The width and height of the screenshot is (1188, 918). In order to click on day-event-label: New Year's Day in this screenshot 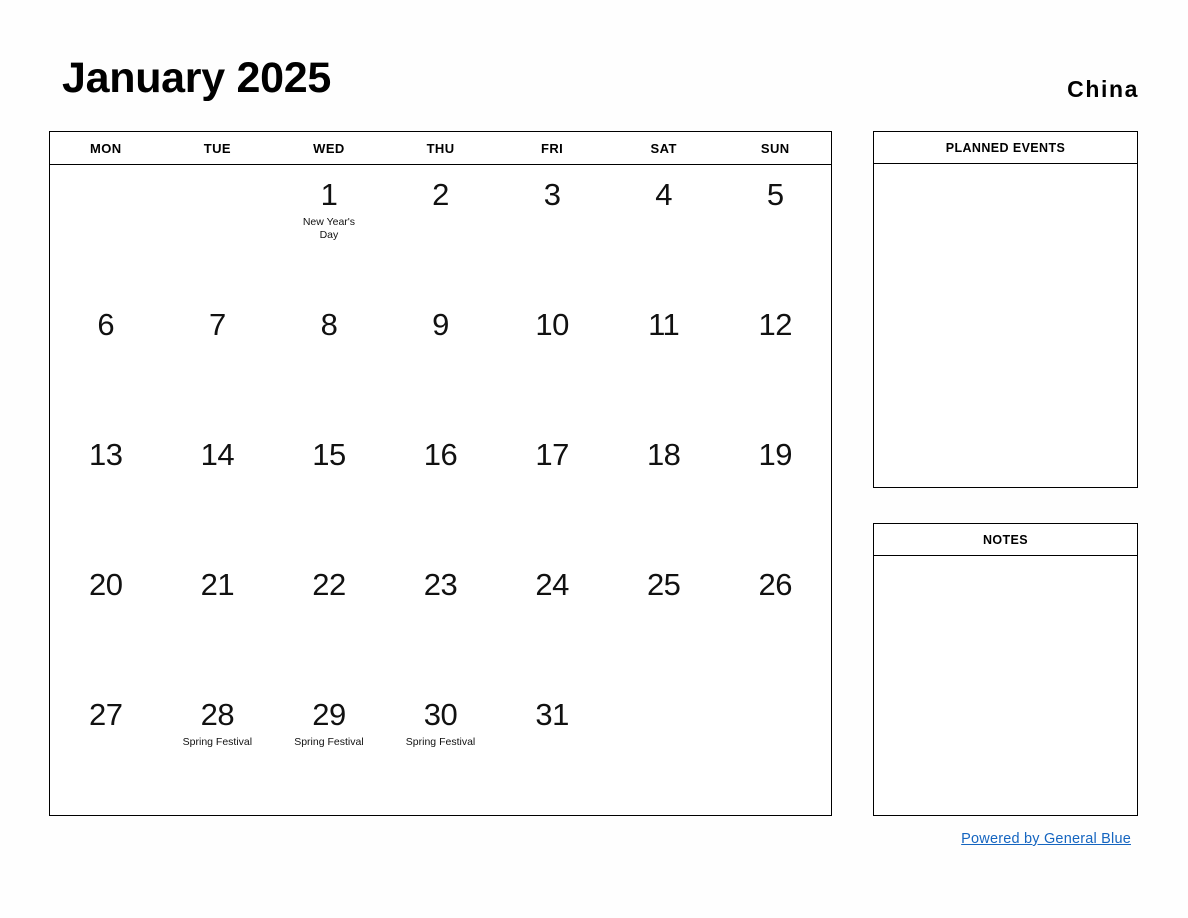, I will do `click(329, 229)`.